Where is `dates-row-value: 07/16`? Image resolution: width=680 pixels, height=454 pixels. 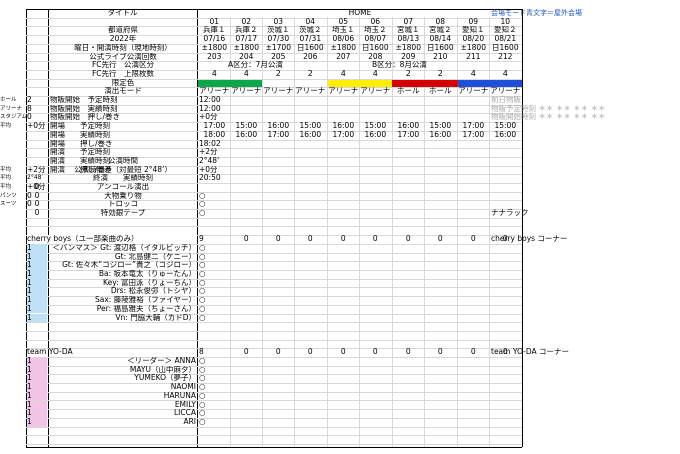
dates-row-value: 07/16 is located at coordinates (214, 39).